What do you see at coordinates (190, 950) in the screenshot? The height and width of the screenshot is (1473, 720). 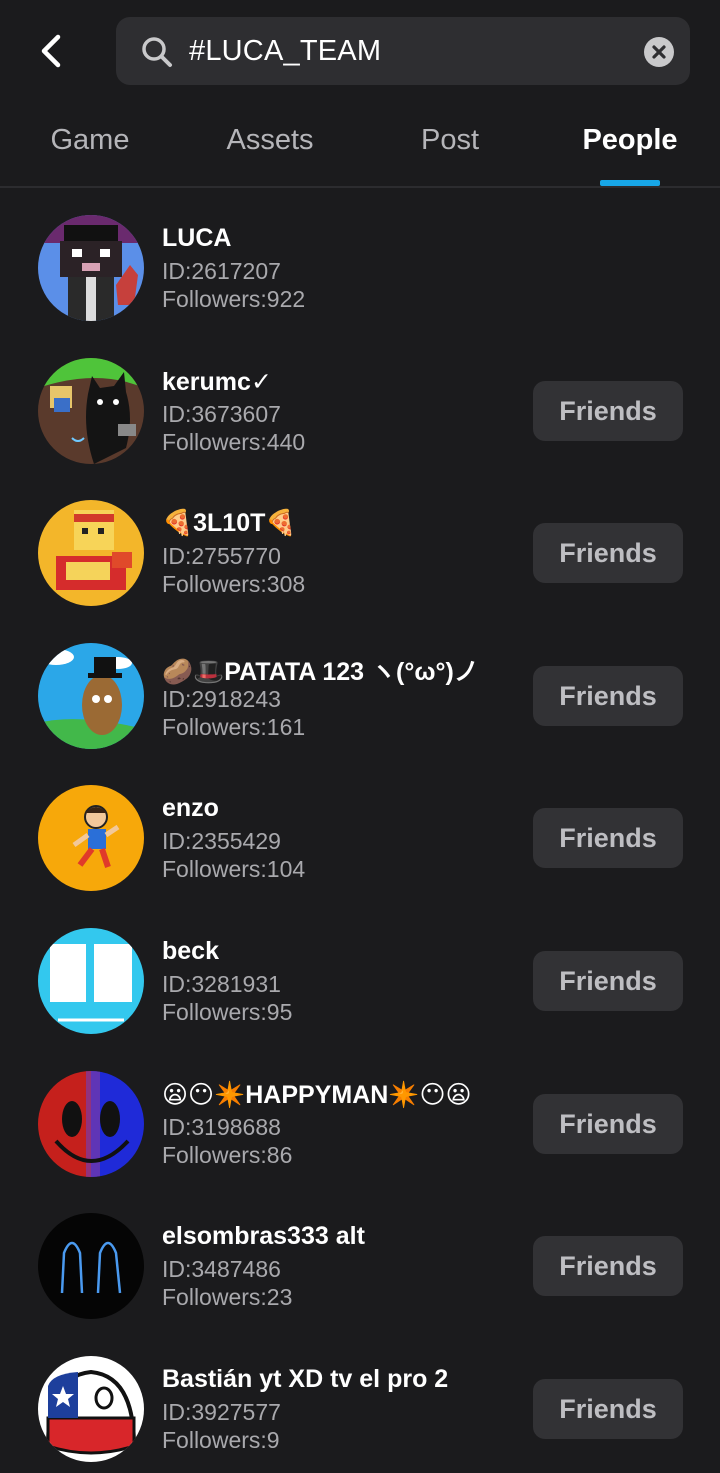 I see `username: beck` at bounding box center [190, 950].